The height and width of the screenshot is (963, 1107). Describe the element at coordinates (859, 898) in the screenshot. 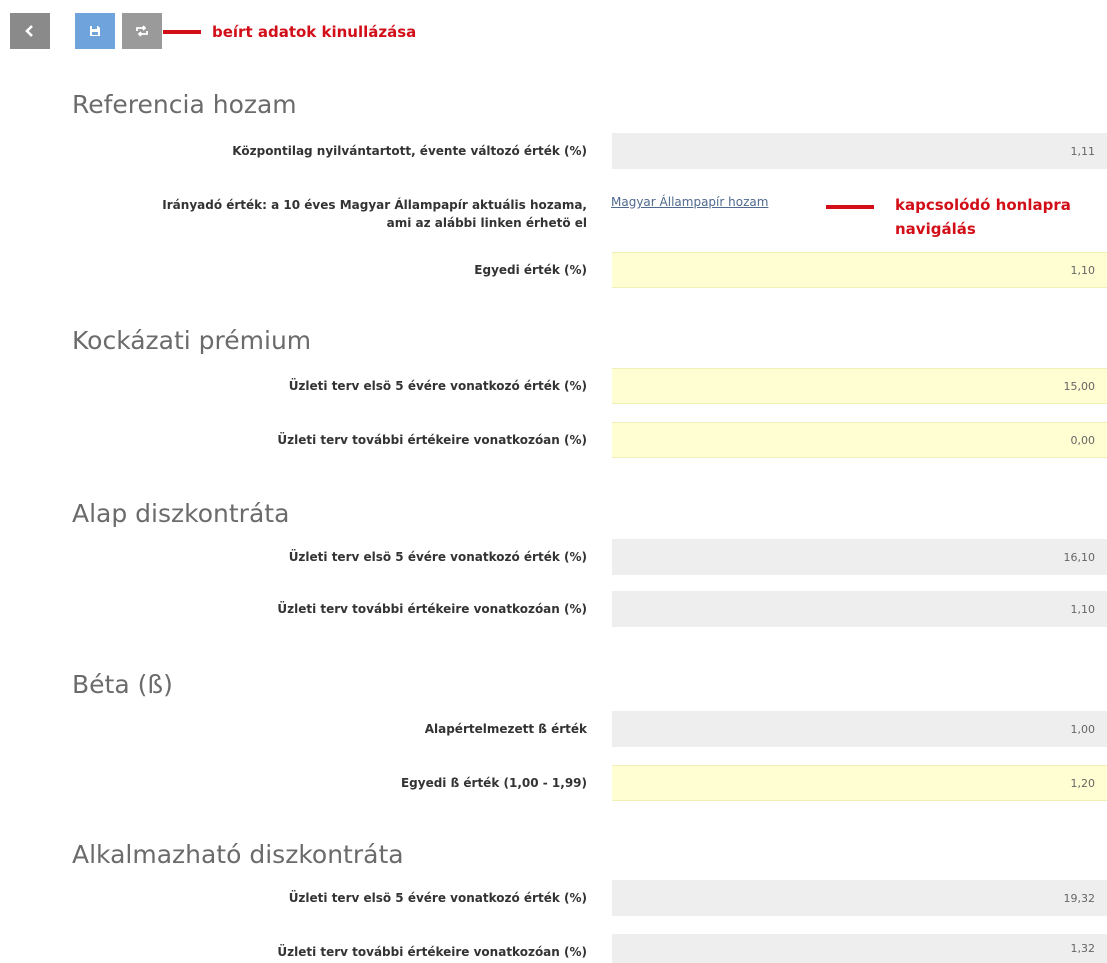

I see `applicable-first5-field` at that location.